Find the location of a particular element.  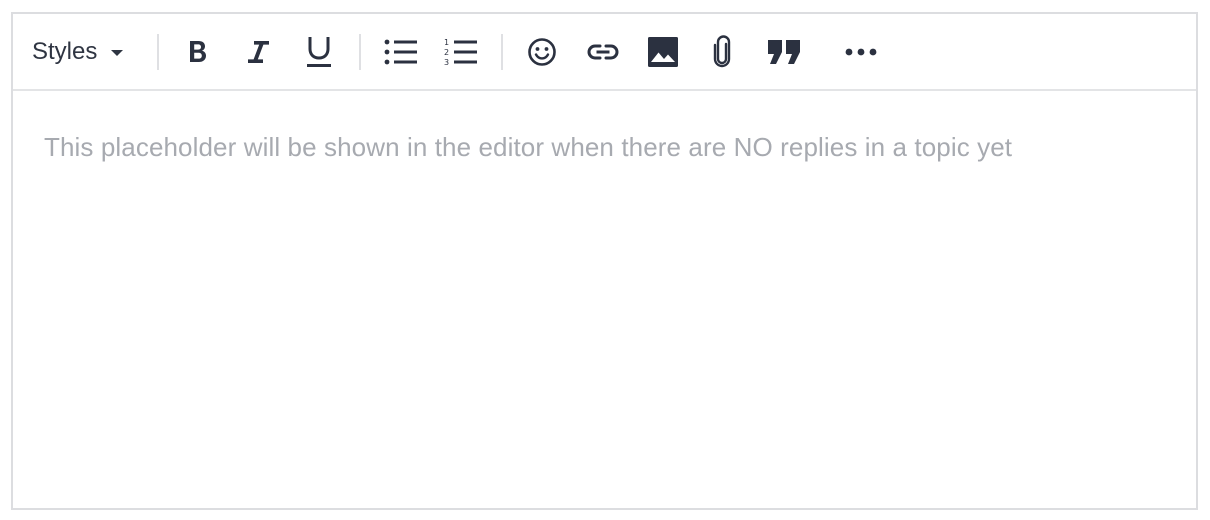

image-icon is located at coordinates (663, 51).